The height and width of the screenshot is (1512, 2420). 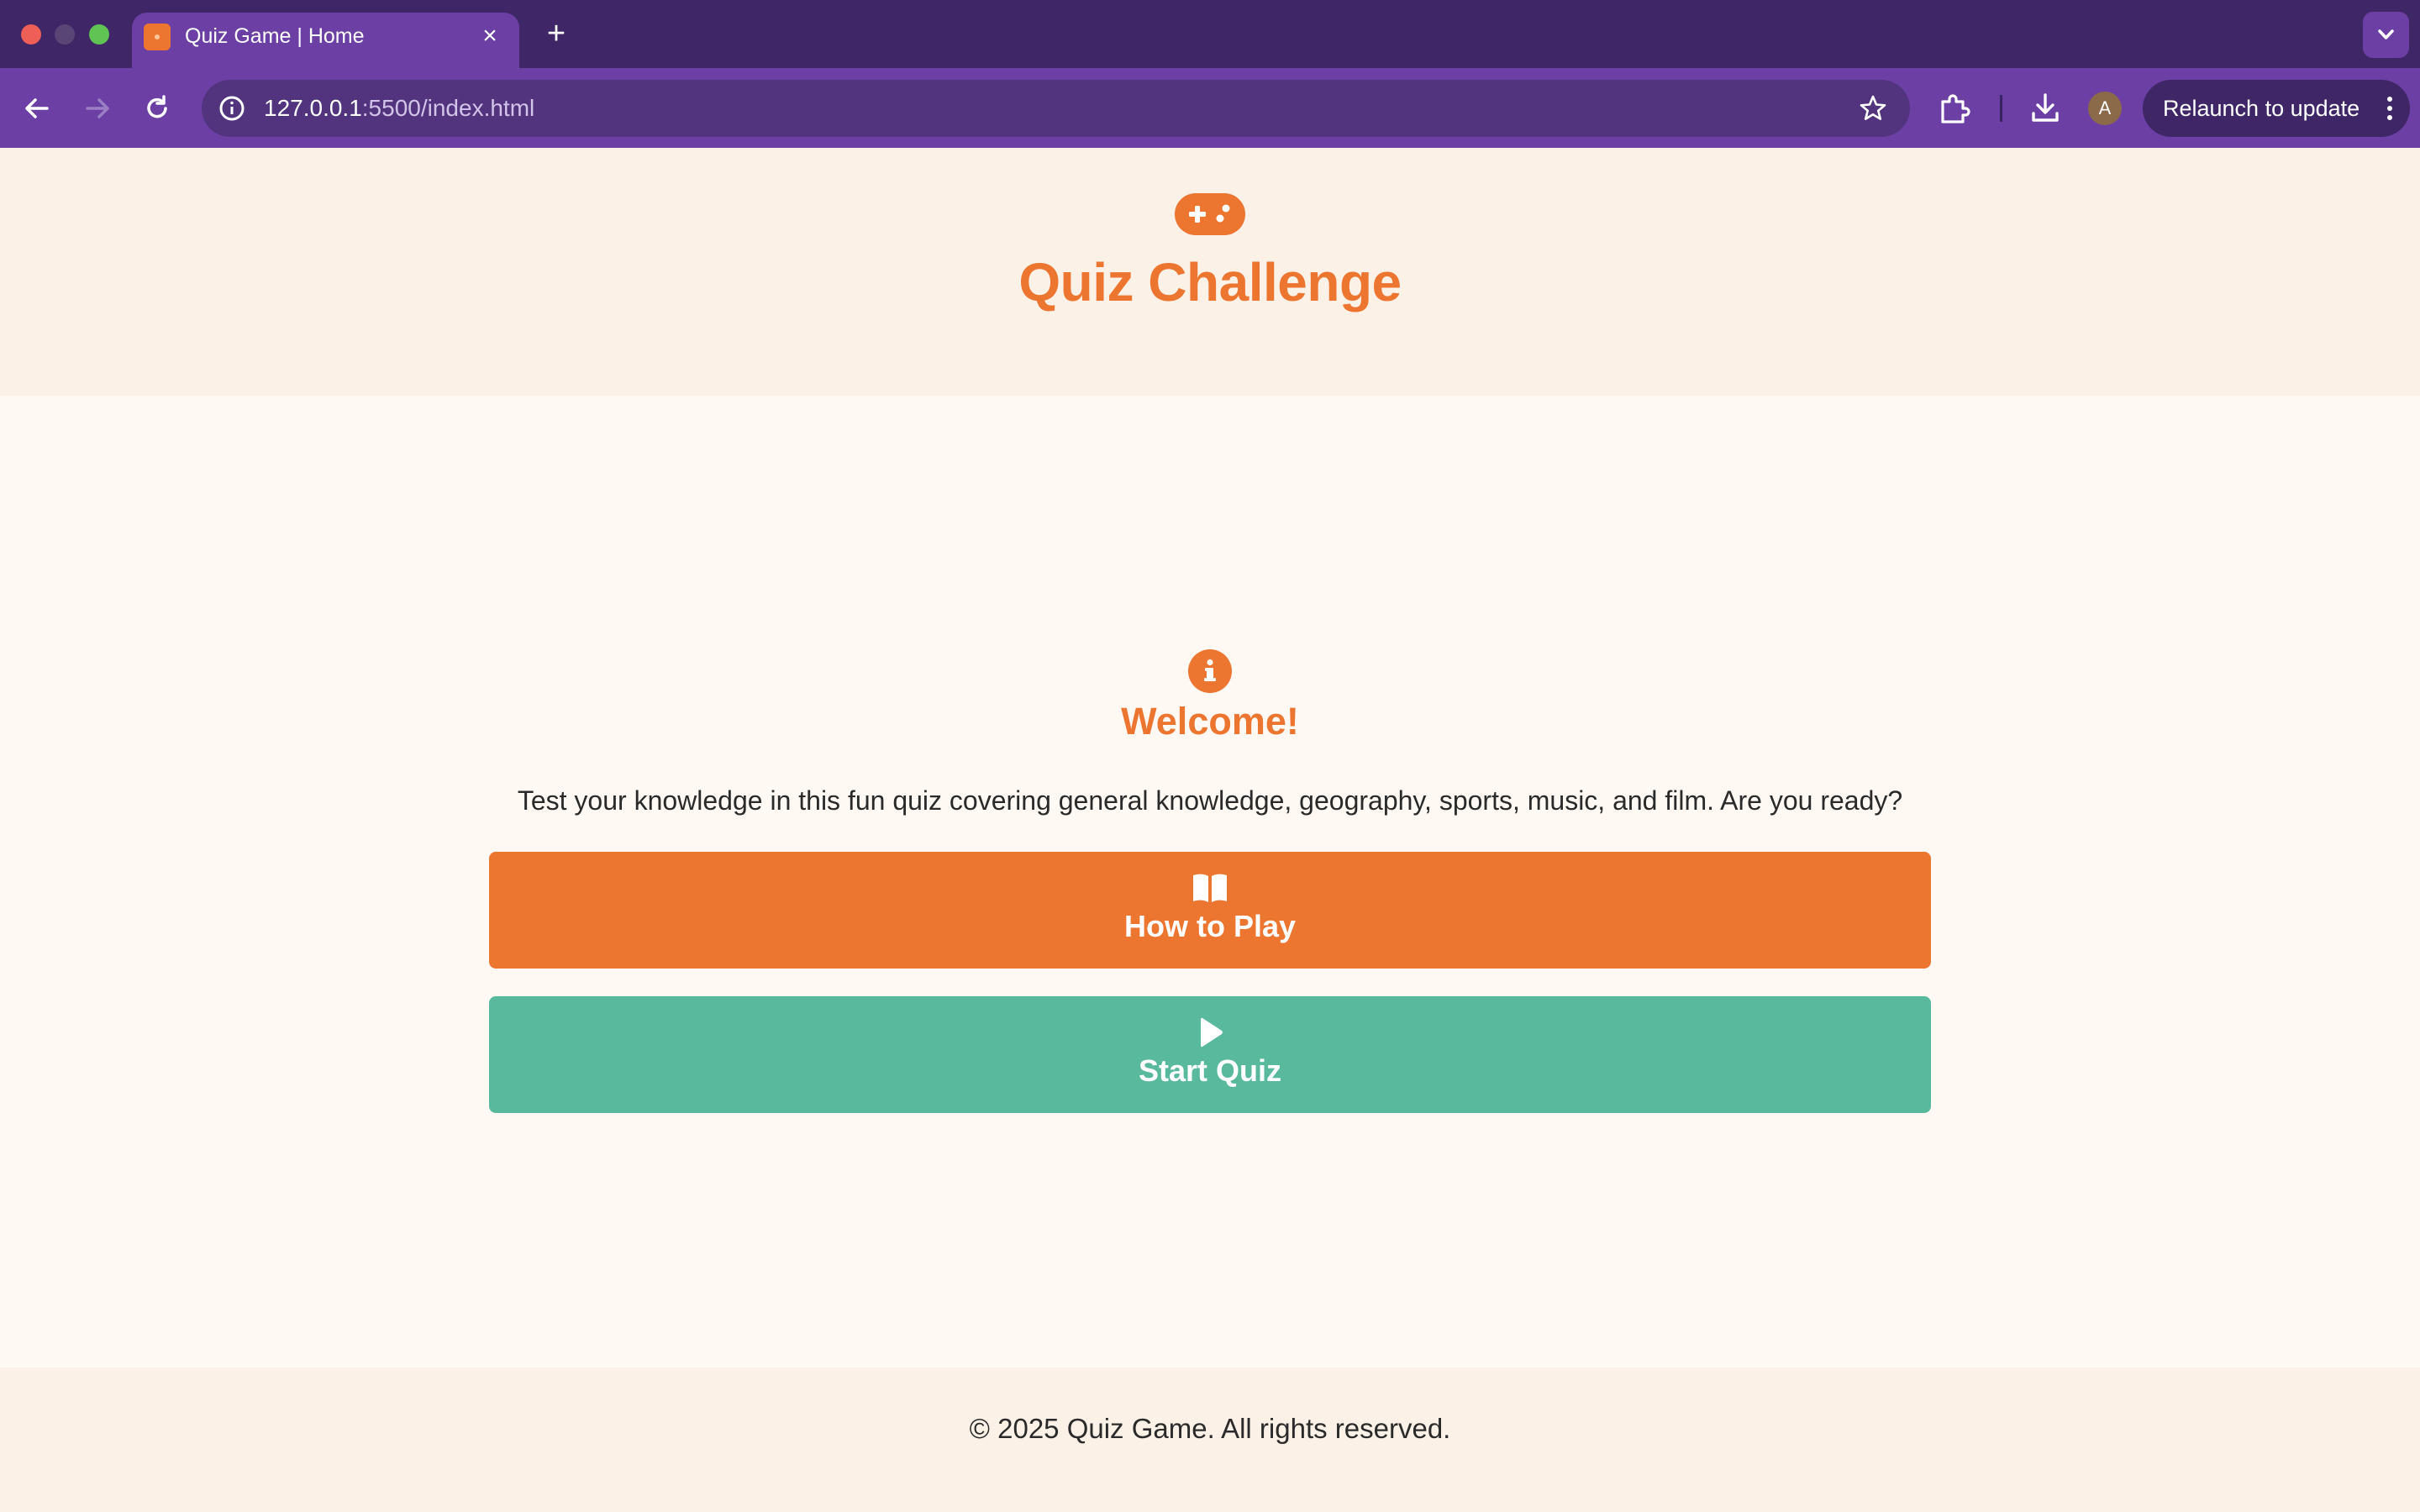 I want to click on back-button, so click(x=37, y=108).